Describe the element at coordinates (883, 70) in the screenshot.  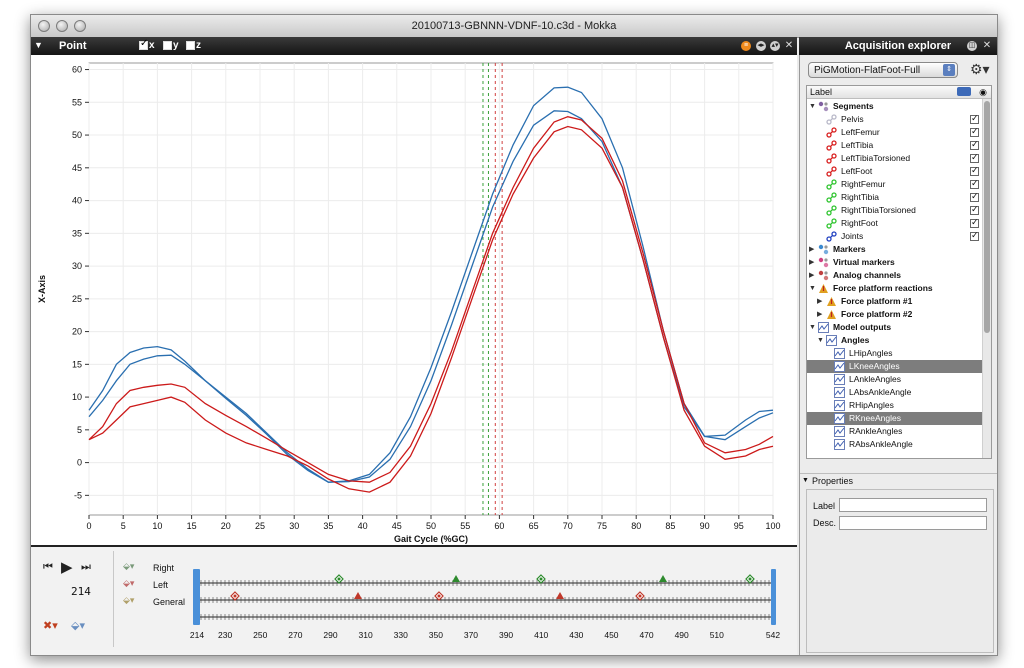
I see `model-combobox: PiGMotion-FlatFoot-Full ⇕` at that location.